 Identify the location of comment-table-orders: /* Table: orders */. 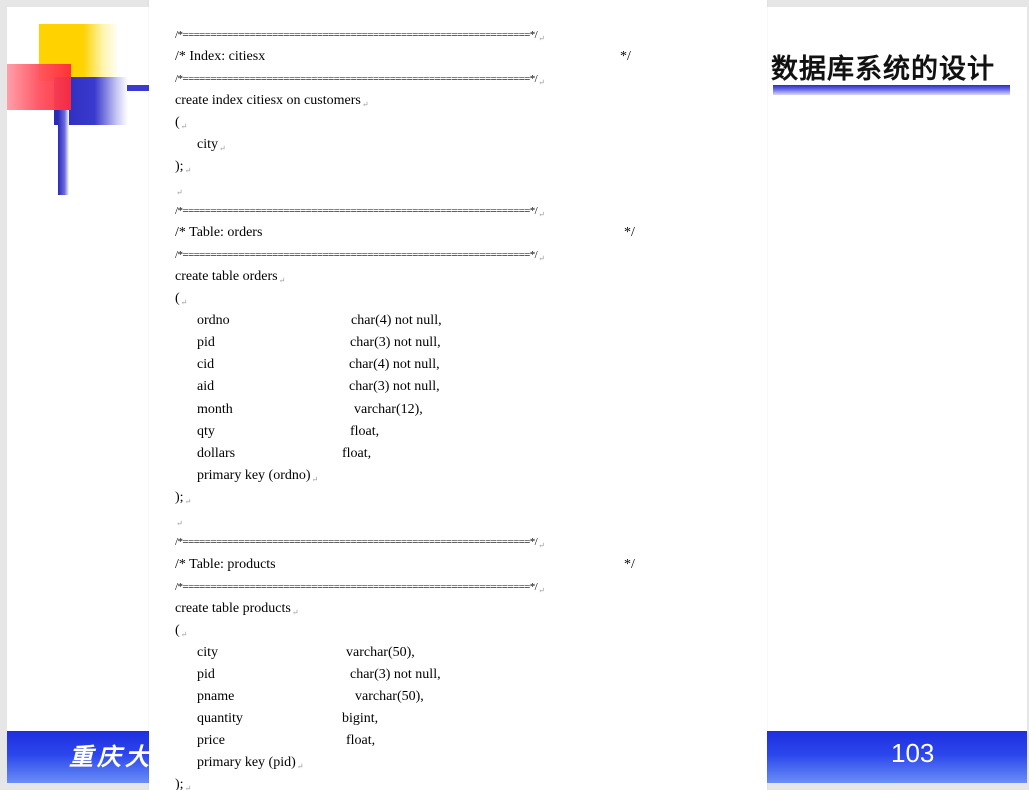
(405, 232).